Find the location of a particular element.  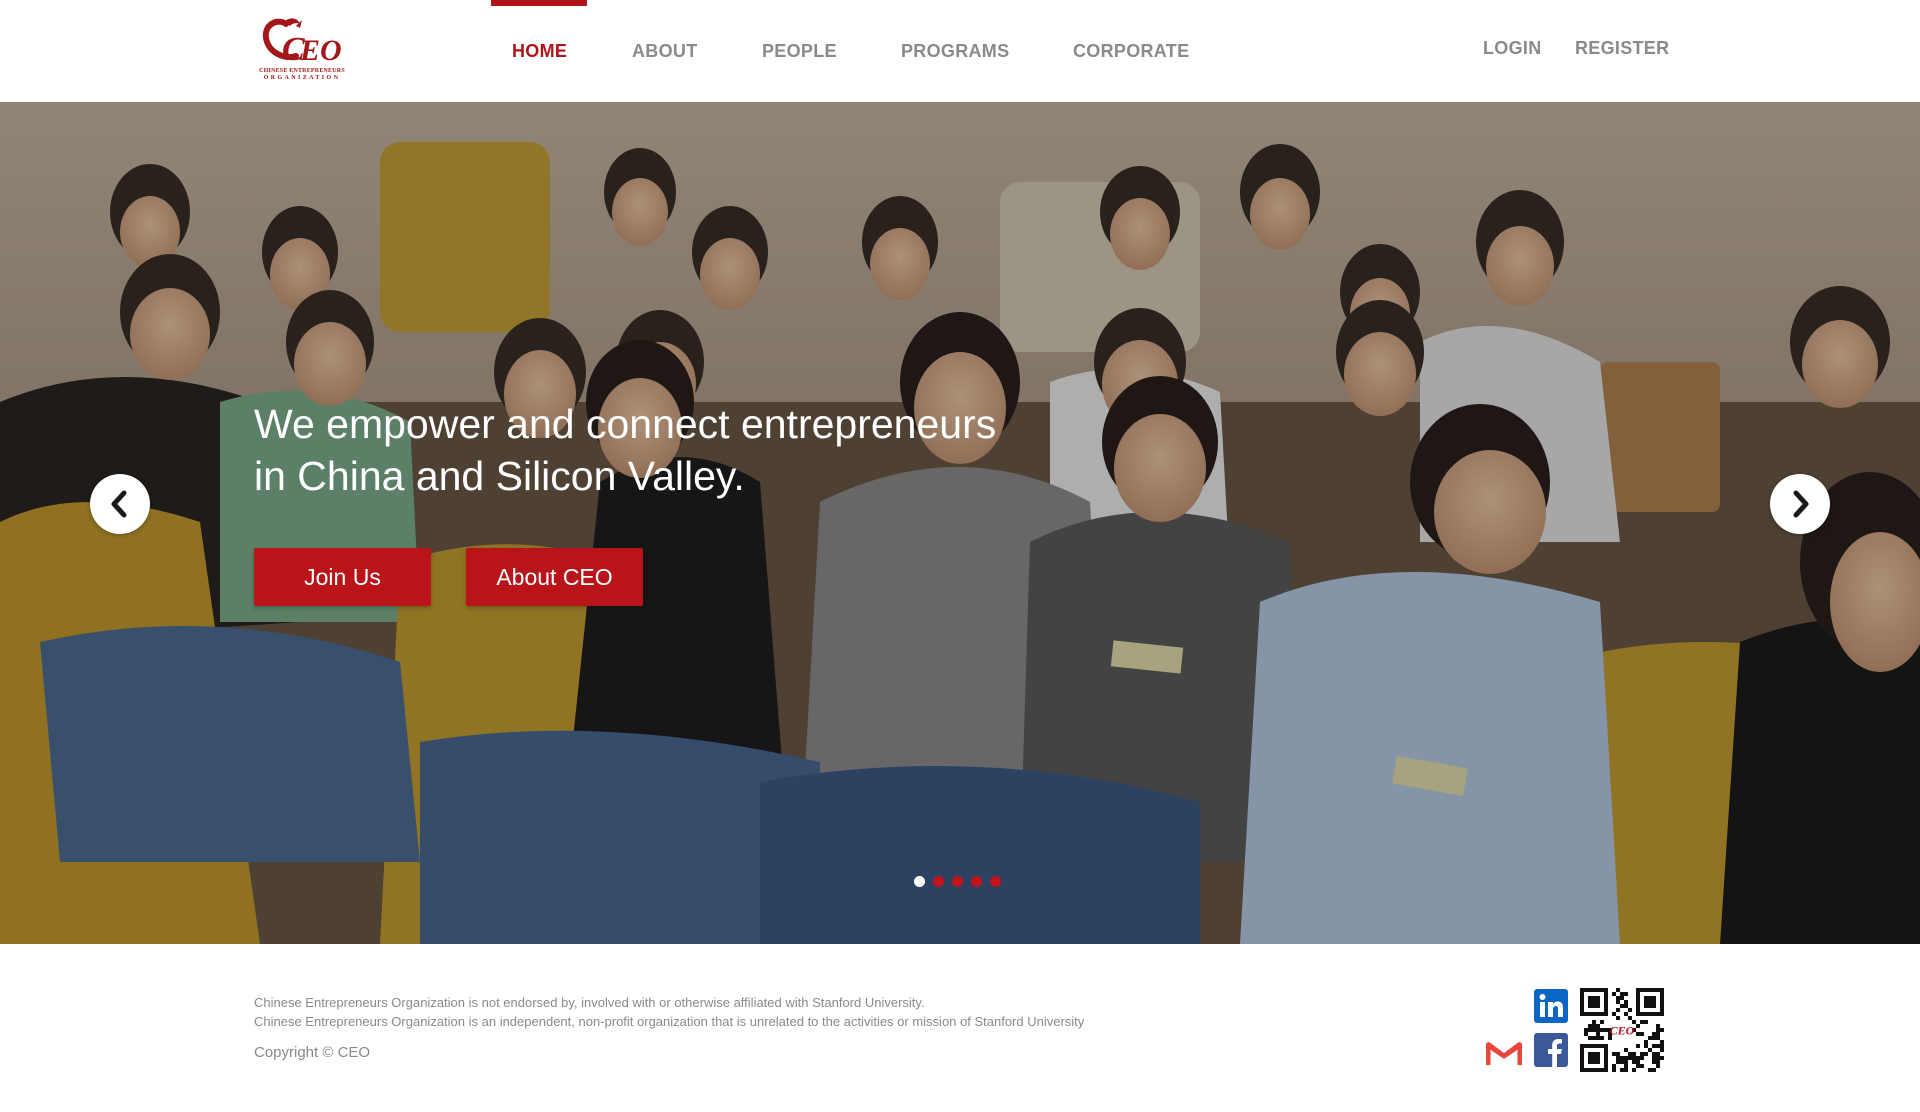

ceo-logo-mark: C EO is located at coordinates (302, 43).